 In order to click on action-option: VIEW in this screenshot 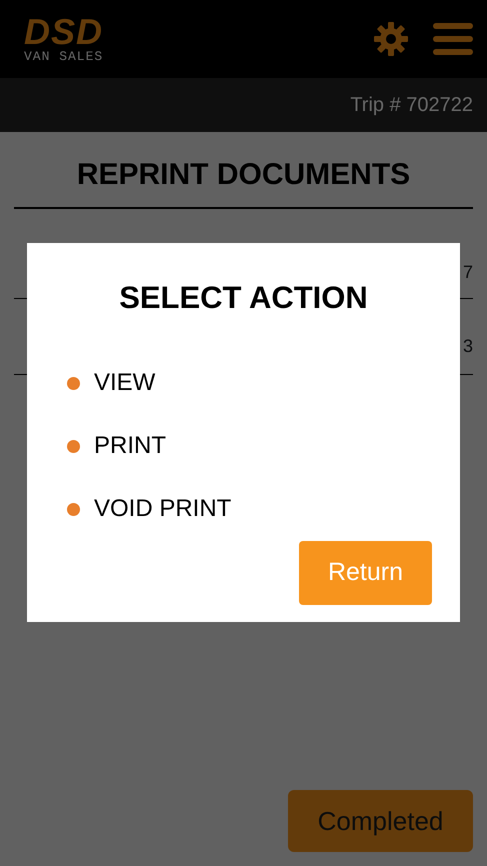, I will do `click(125, 383)`.